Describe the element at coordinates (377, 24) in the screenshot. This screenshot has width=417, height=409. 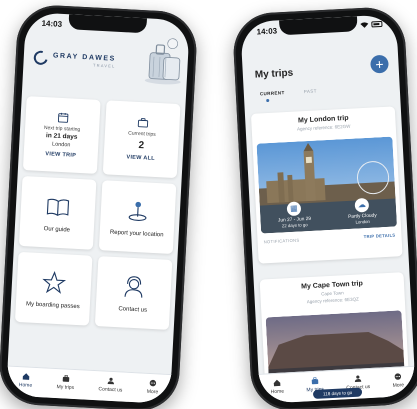
I see `battery-icon` at that location.